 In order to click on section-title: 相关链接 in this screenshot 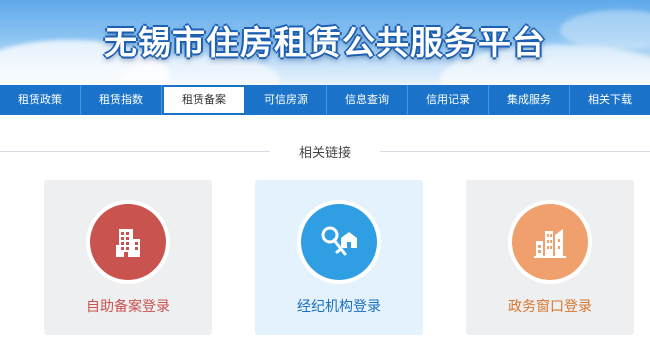, I will do `click(324, 153)`.